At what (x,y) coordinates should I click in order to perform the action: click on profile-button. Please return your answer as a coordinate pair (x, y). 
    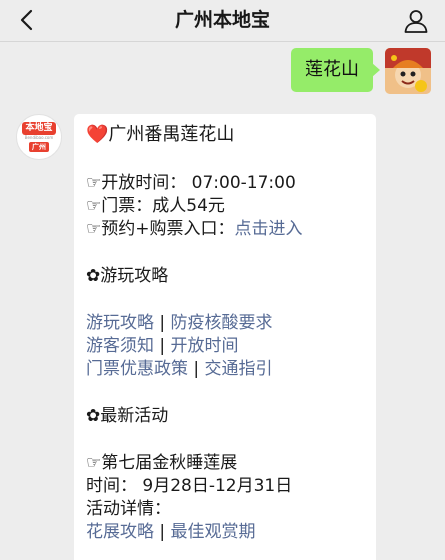
    Looking at the image, I should click on (416, 21).